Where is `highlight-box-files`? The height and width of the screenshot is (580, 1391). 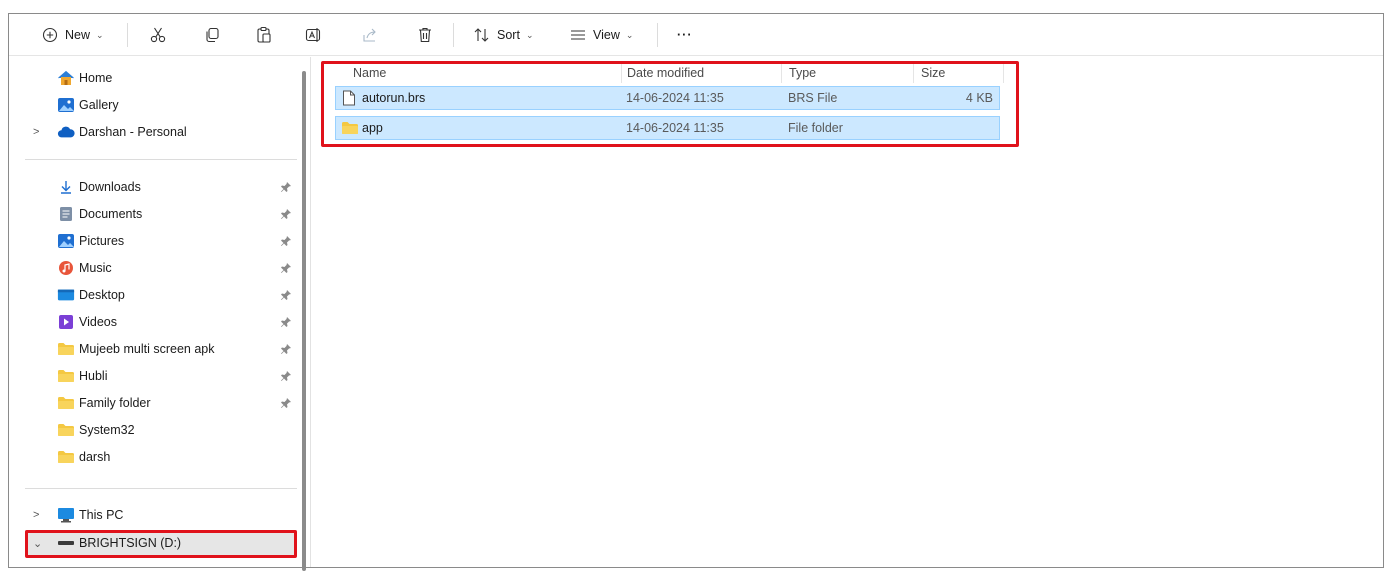 highlight-box-files is located at coordinates (670, 104).